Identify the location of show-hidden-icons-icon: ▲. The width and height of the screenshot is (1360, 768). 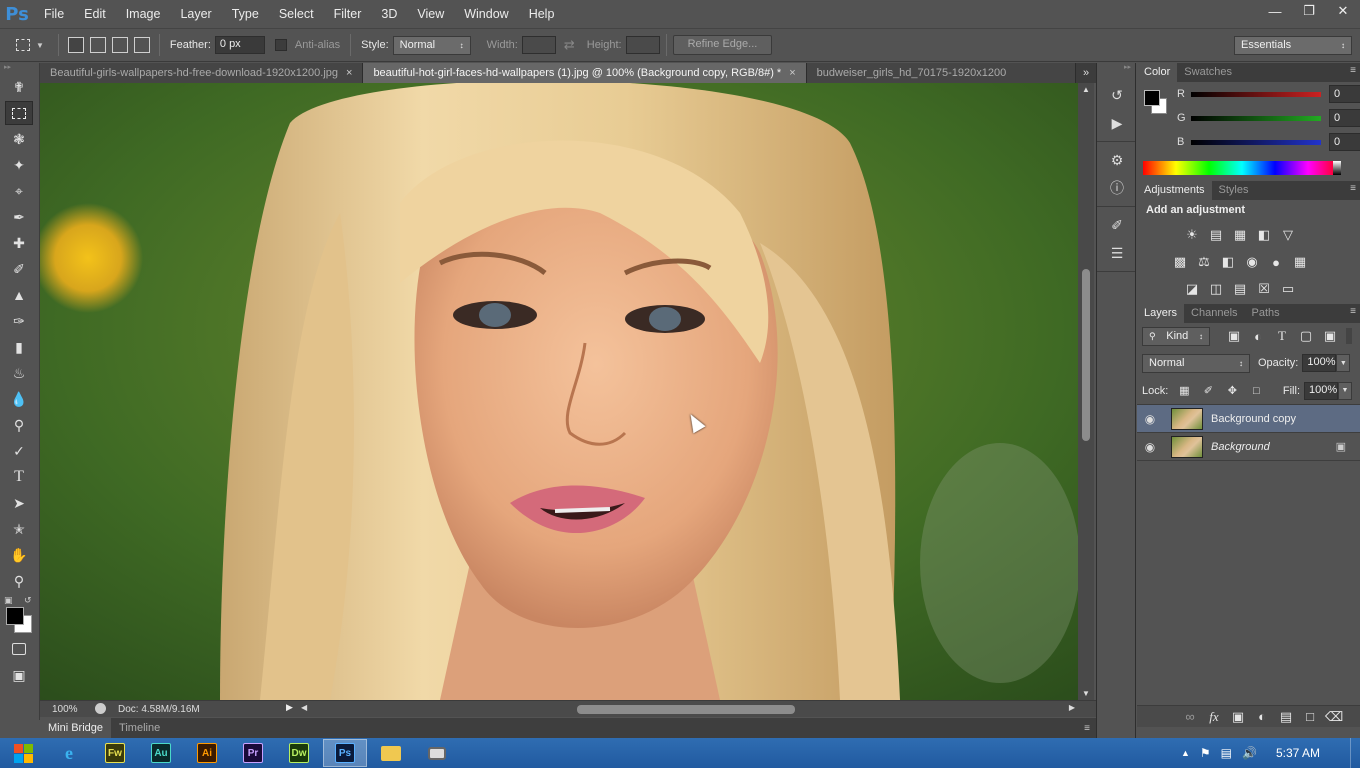
(1185, 753).